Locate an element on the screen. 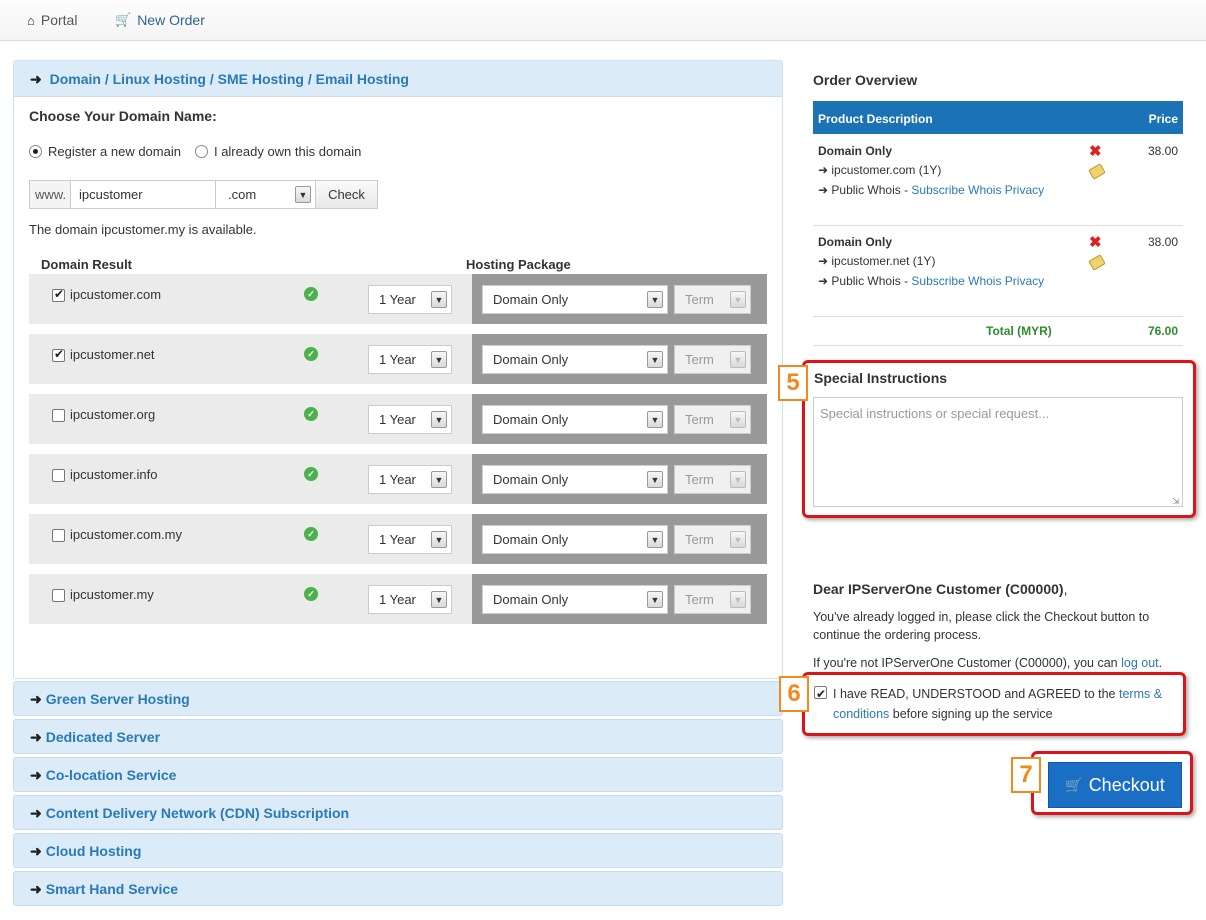 This screenshot has width=1206, height=920. agree-terms-checkbox is located at coordinates (820, 694).